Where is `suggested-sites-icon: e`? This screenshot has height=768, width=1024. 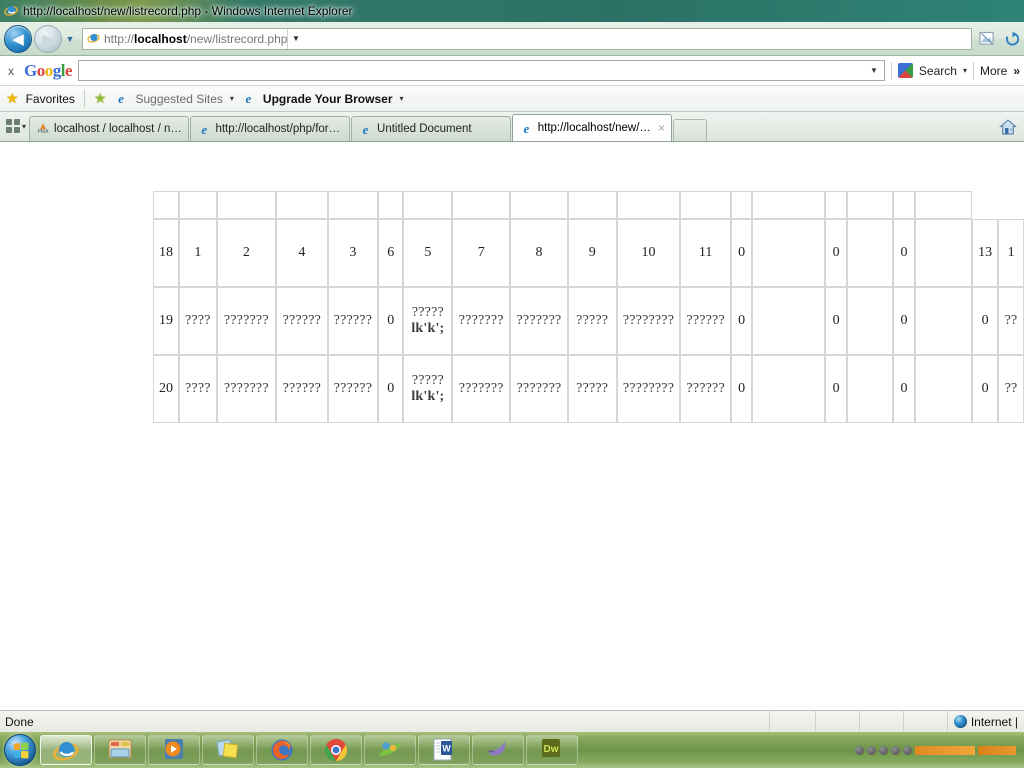 suggested-sites-icon: e is located at coordinates (121, 98).